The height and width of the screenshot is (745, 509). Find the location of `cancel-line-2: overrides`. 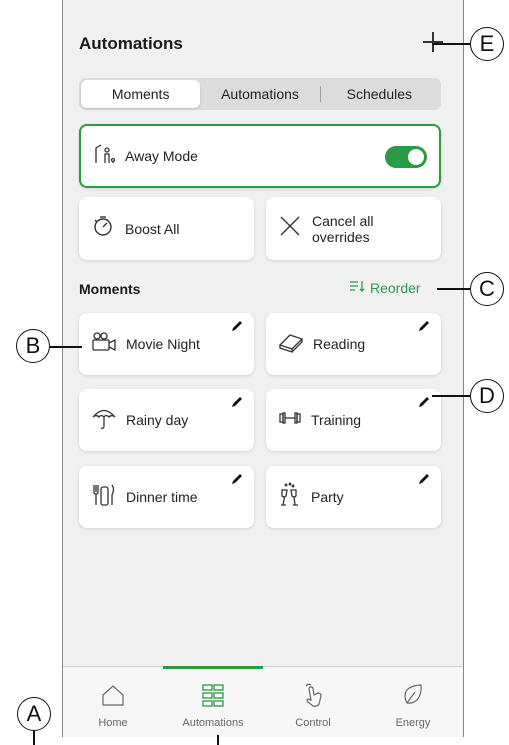

cancel-line-2: overrides is located at coordinates (341, 236).